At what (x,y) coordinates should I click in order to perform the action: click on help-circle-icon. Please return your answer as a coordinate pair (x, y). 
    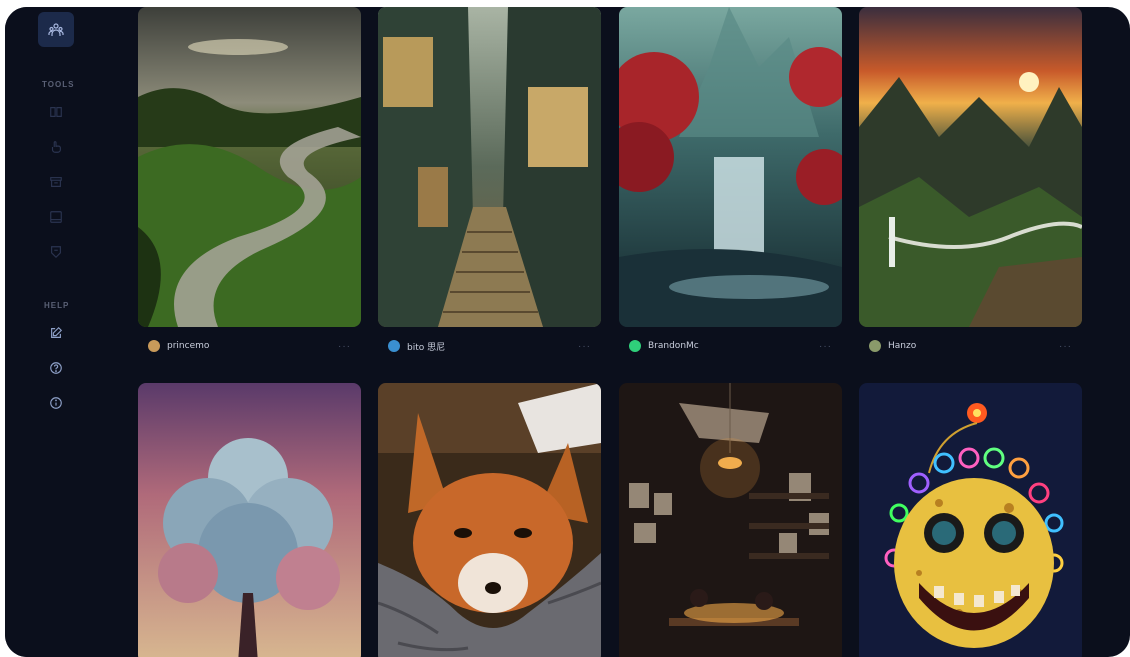
    Looking at the image, I should click on (56, 368).